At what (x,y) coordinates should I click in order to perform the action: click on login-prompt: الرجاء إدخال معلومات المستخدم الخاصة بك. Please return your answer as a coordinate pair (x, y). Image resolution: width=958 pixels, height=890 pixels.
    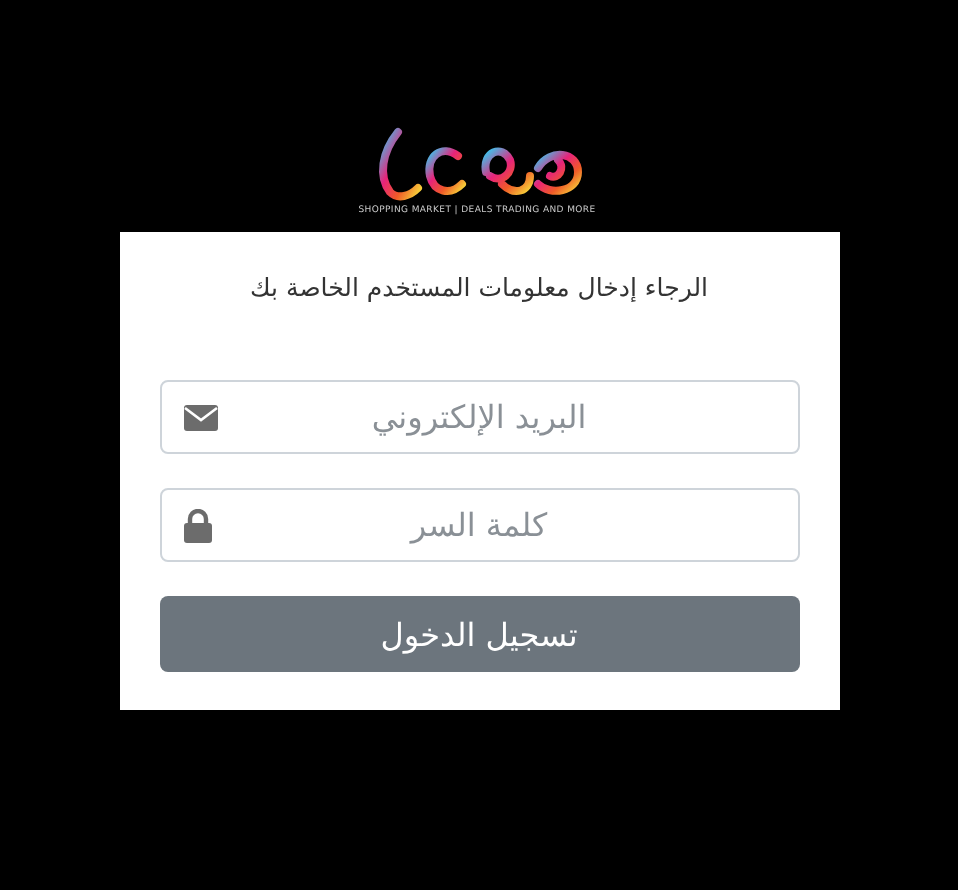
    Looking at the image, I should click on (479, 289).